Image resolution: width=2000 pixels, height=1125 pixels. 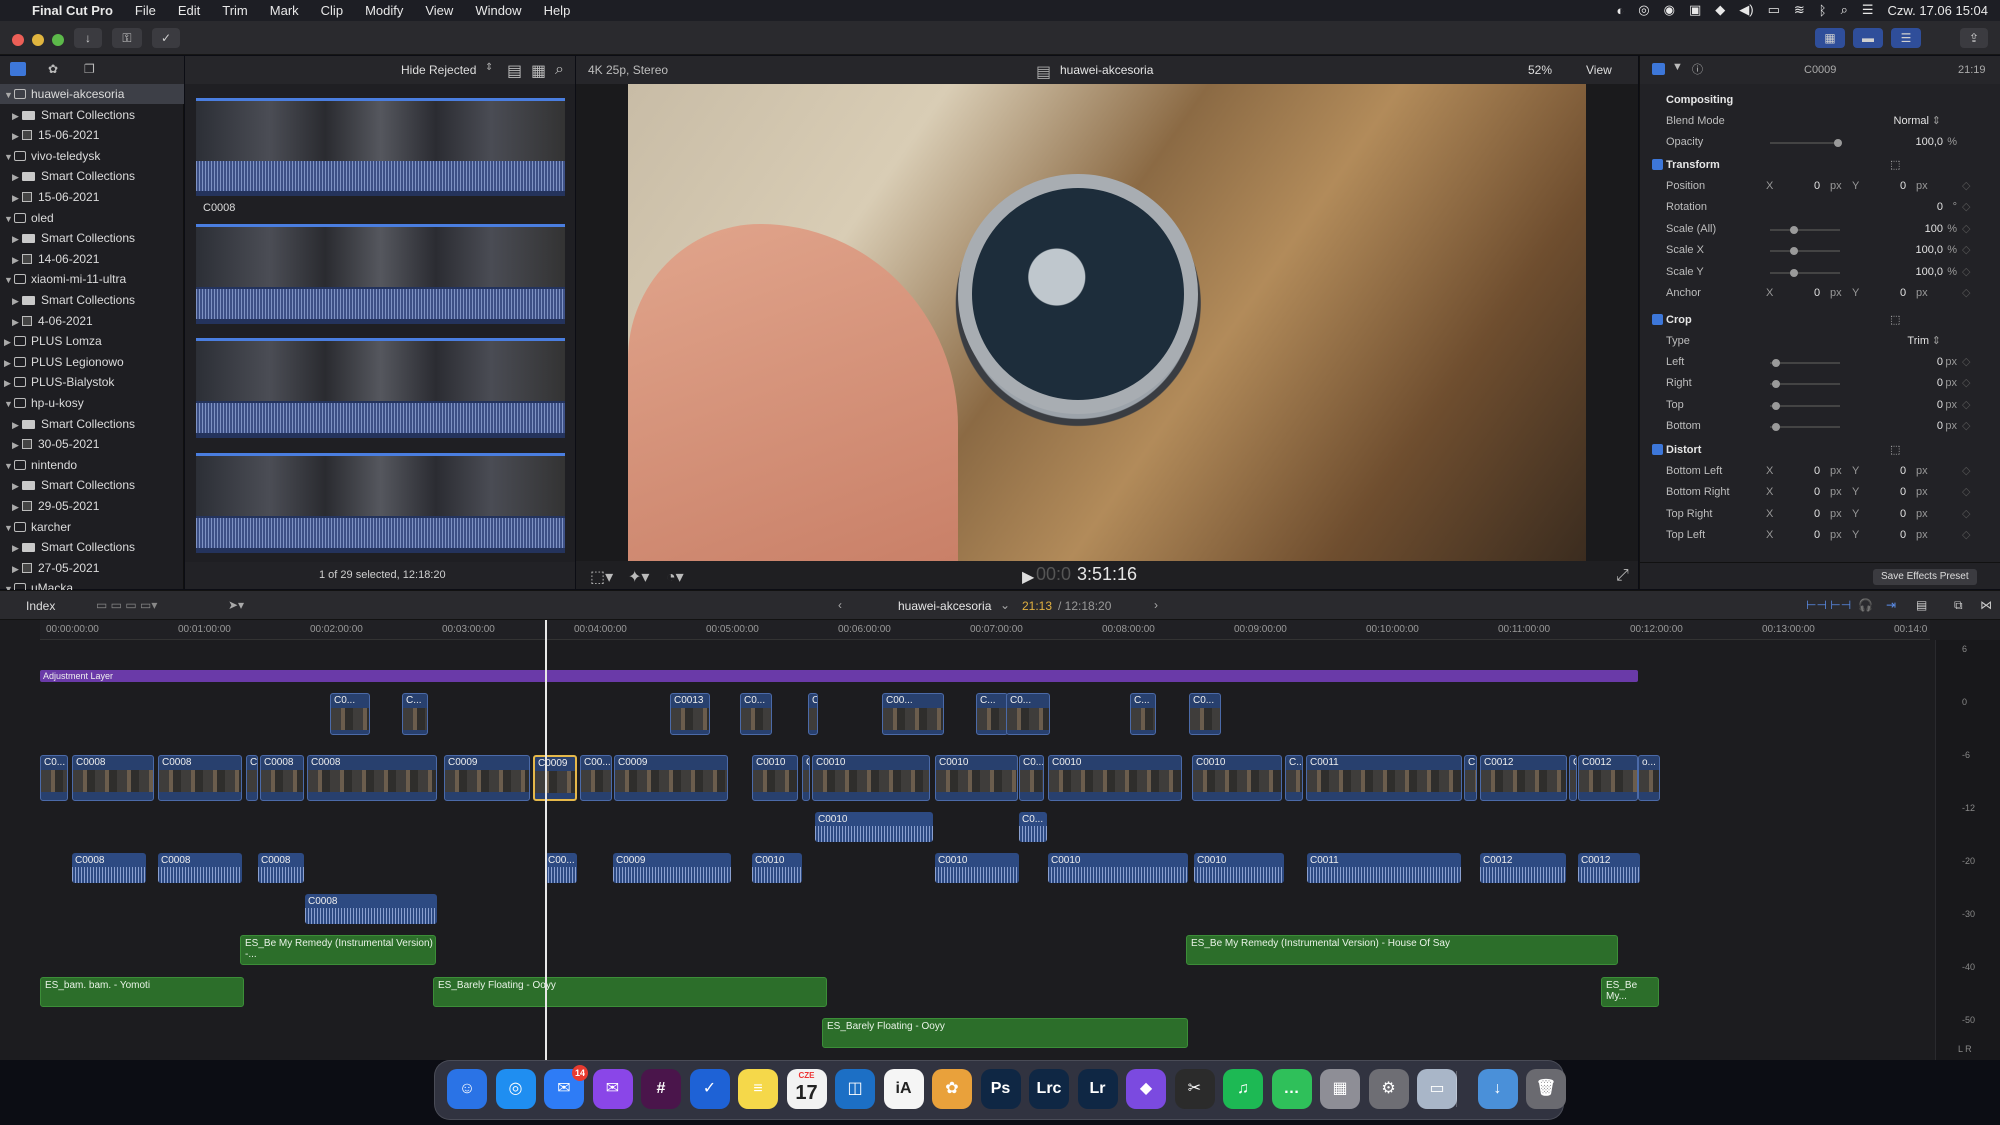 I want to click on search-icon: ⌕, so click(x=1844, y=10).